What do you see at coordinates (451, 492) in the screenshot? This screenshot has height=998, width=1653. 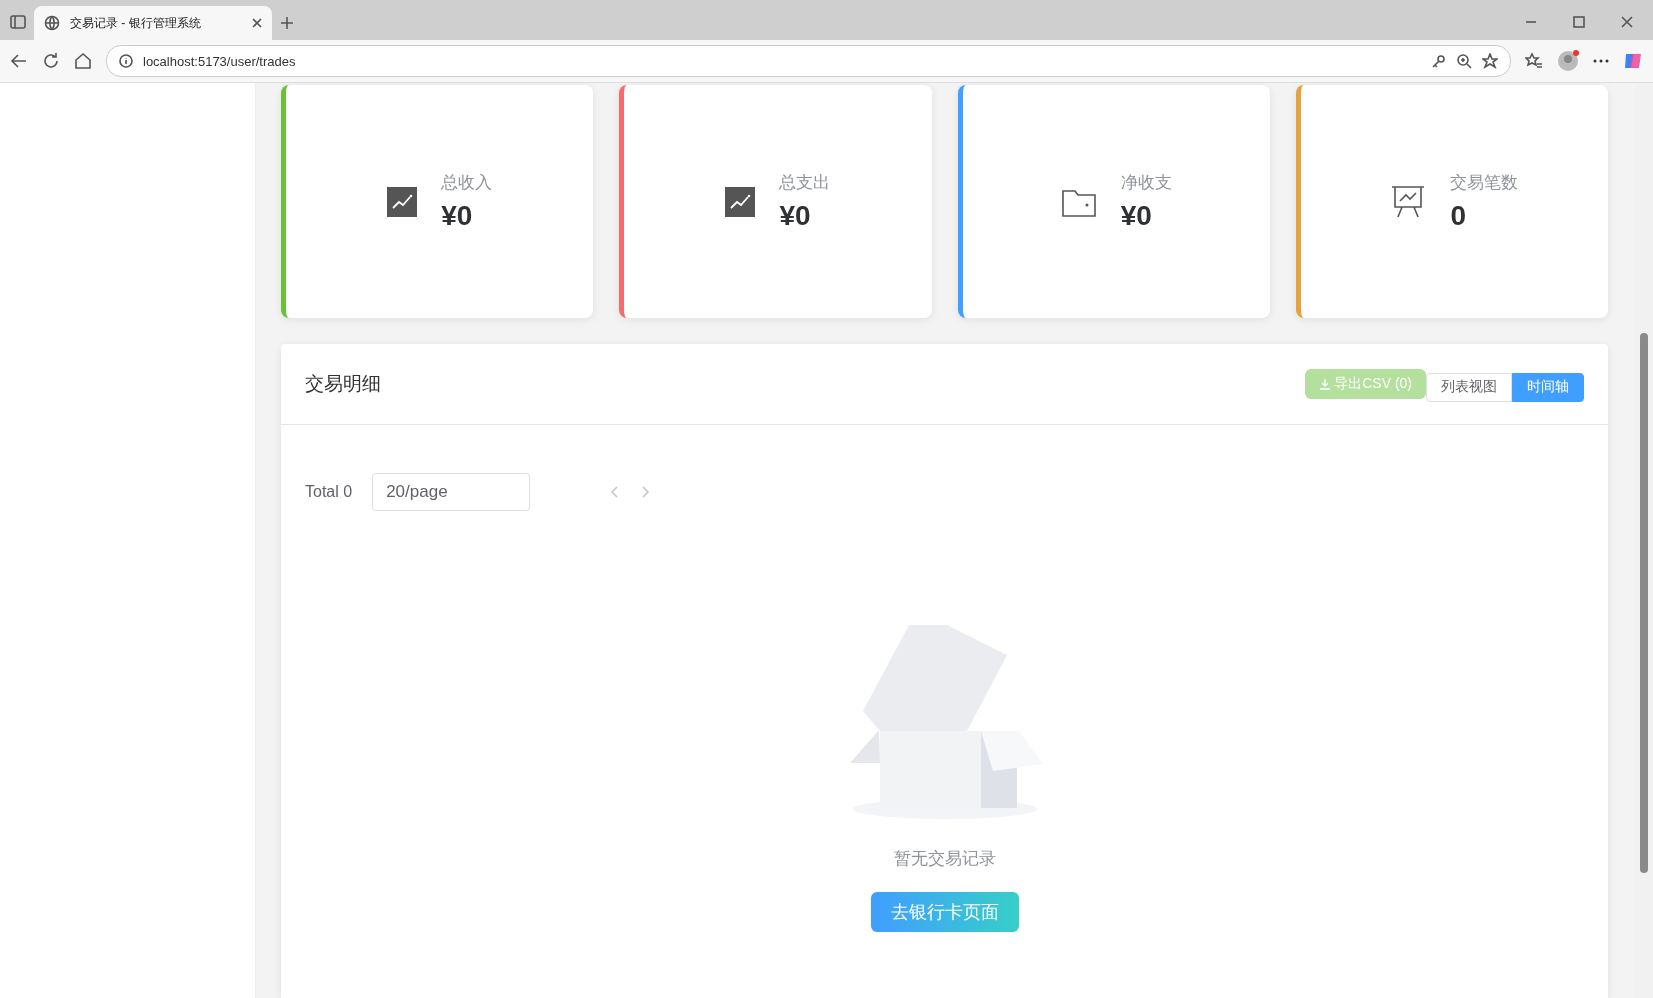 I see `page-size-select: 20/page` at bounding box center [451, 492].